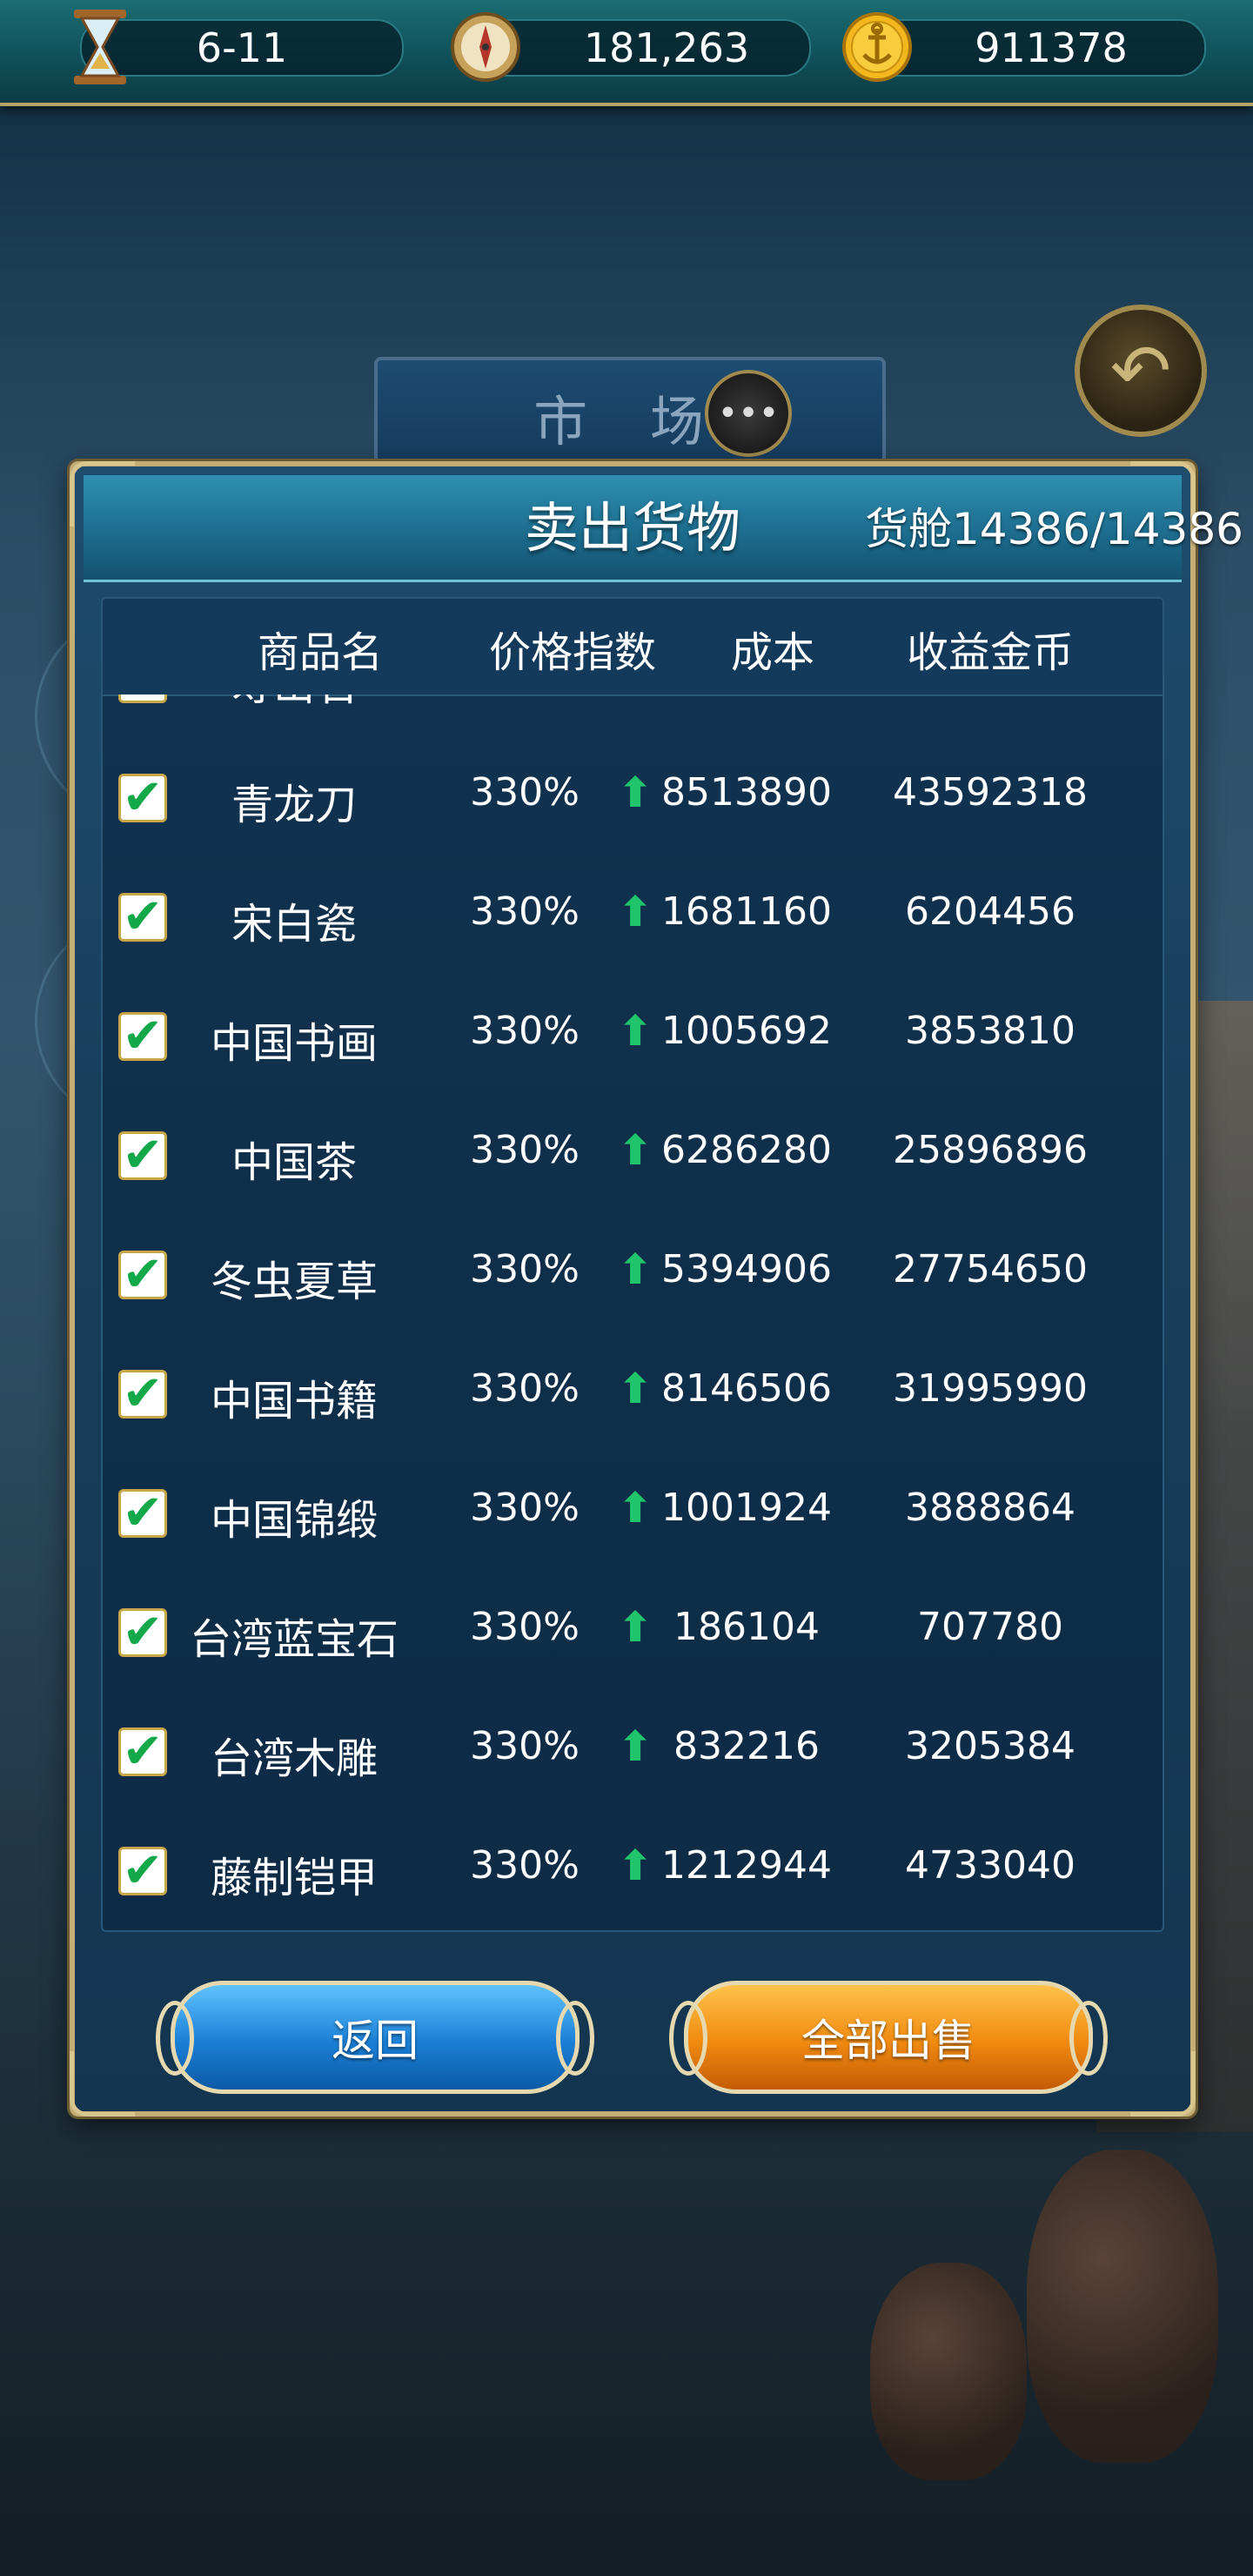  Describe the element at coordinates (375, 2041) in the screenshot. I see `back-button-label: 返回` at that location.